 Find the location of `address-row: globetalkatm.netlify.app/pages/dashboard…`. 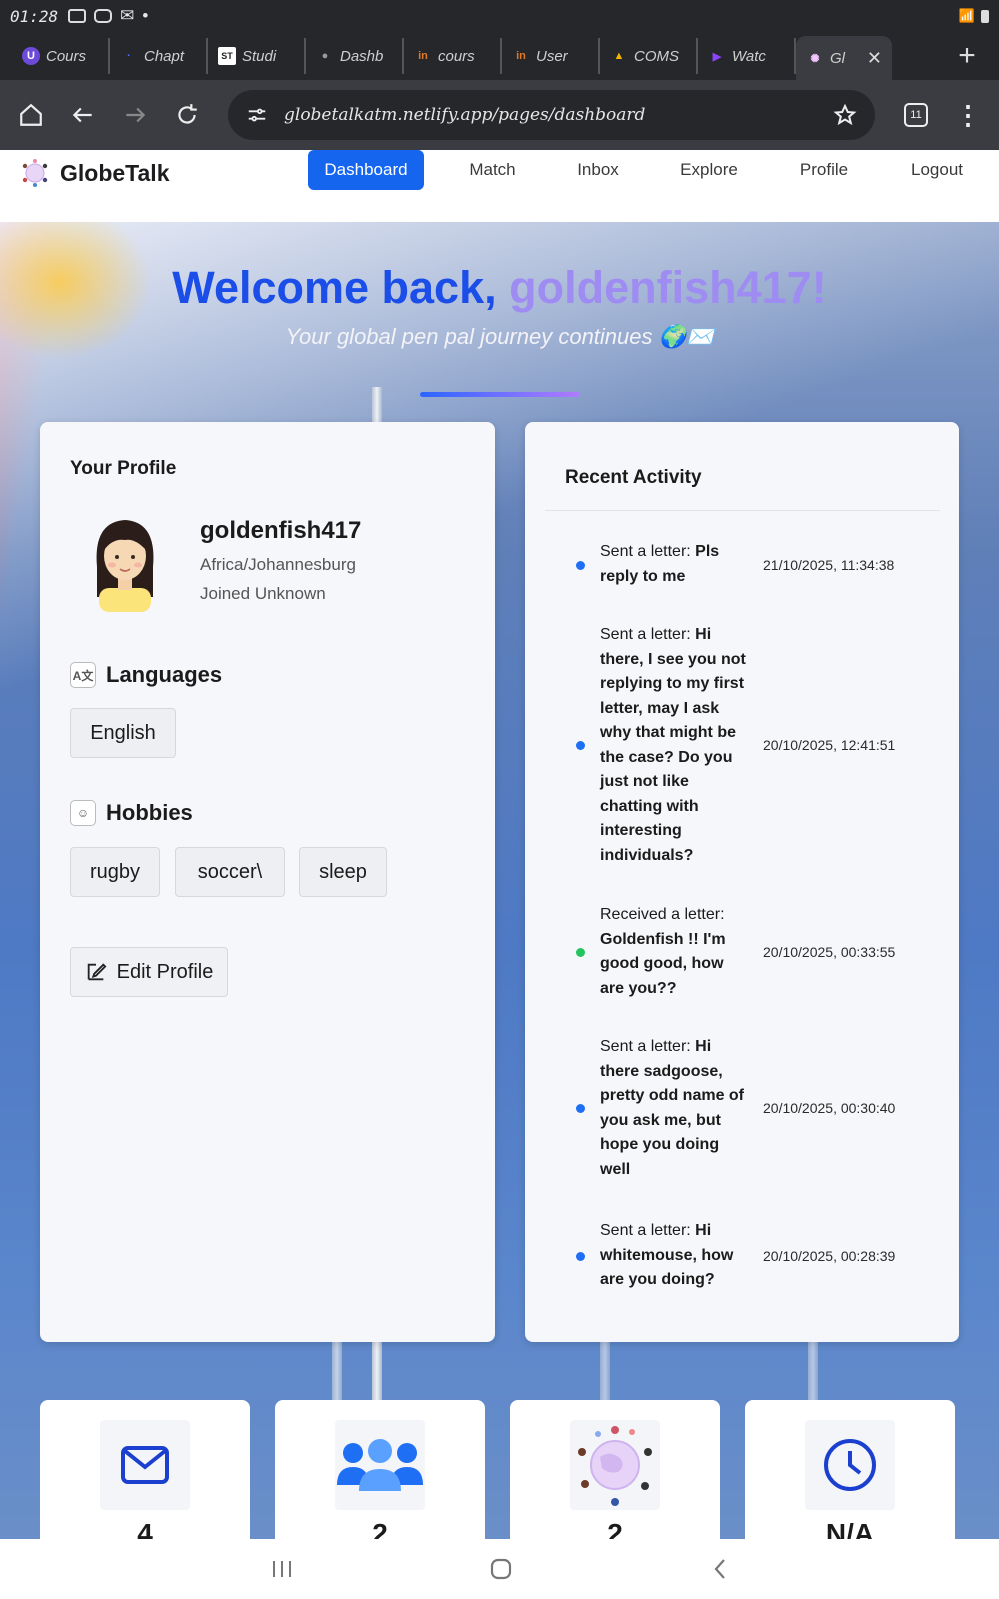

address-row: globetalkatm.netlify.app/pages/dashboard… is located at coordinates (499, 115).